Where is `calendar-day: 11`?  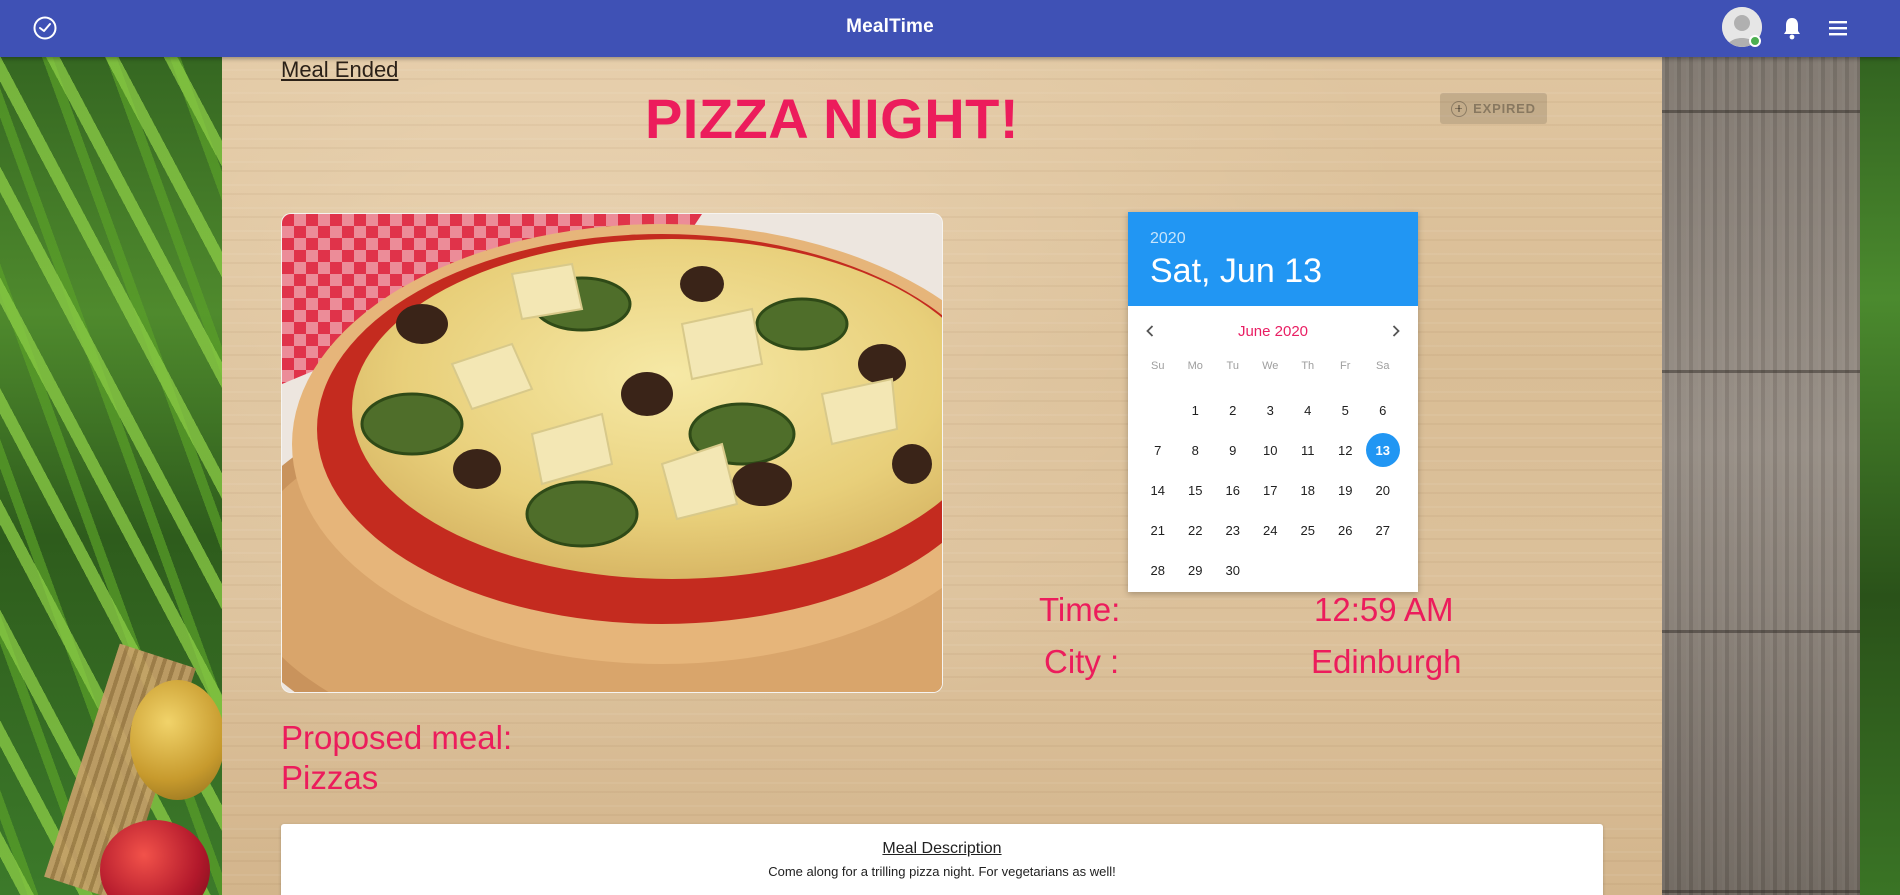
calendar-day: 11 is located at coordinates (1308, 450).